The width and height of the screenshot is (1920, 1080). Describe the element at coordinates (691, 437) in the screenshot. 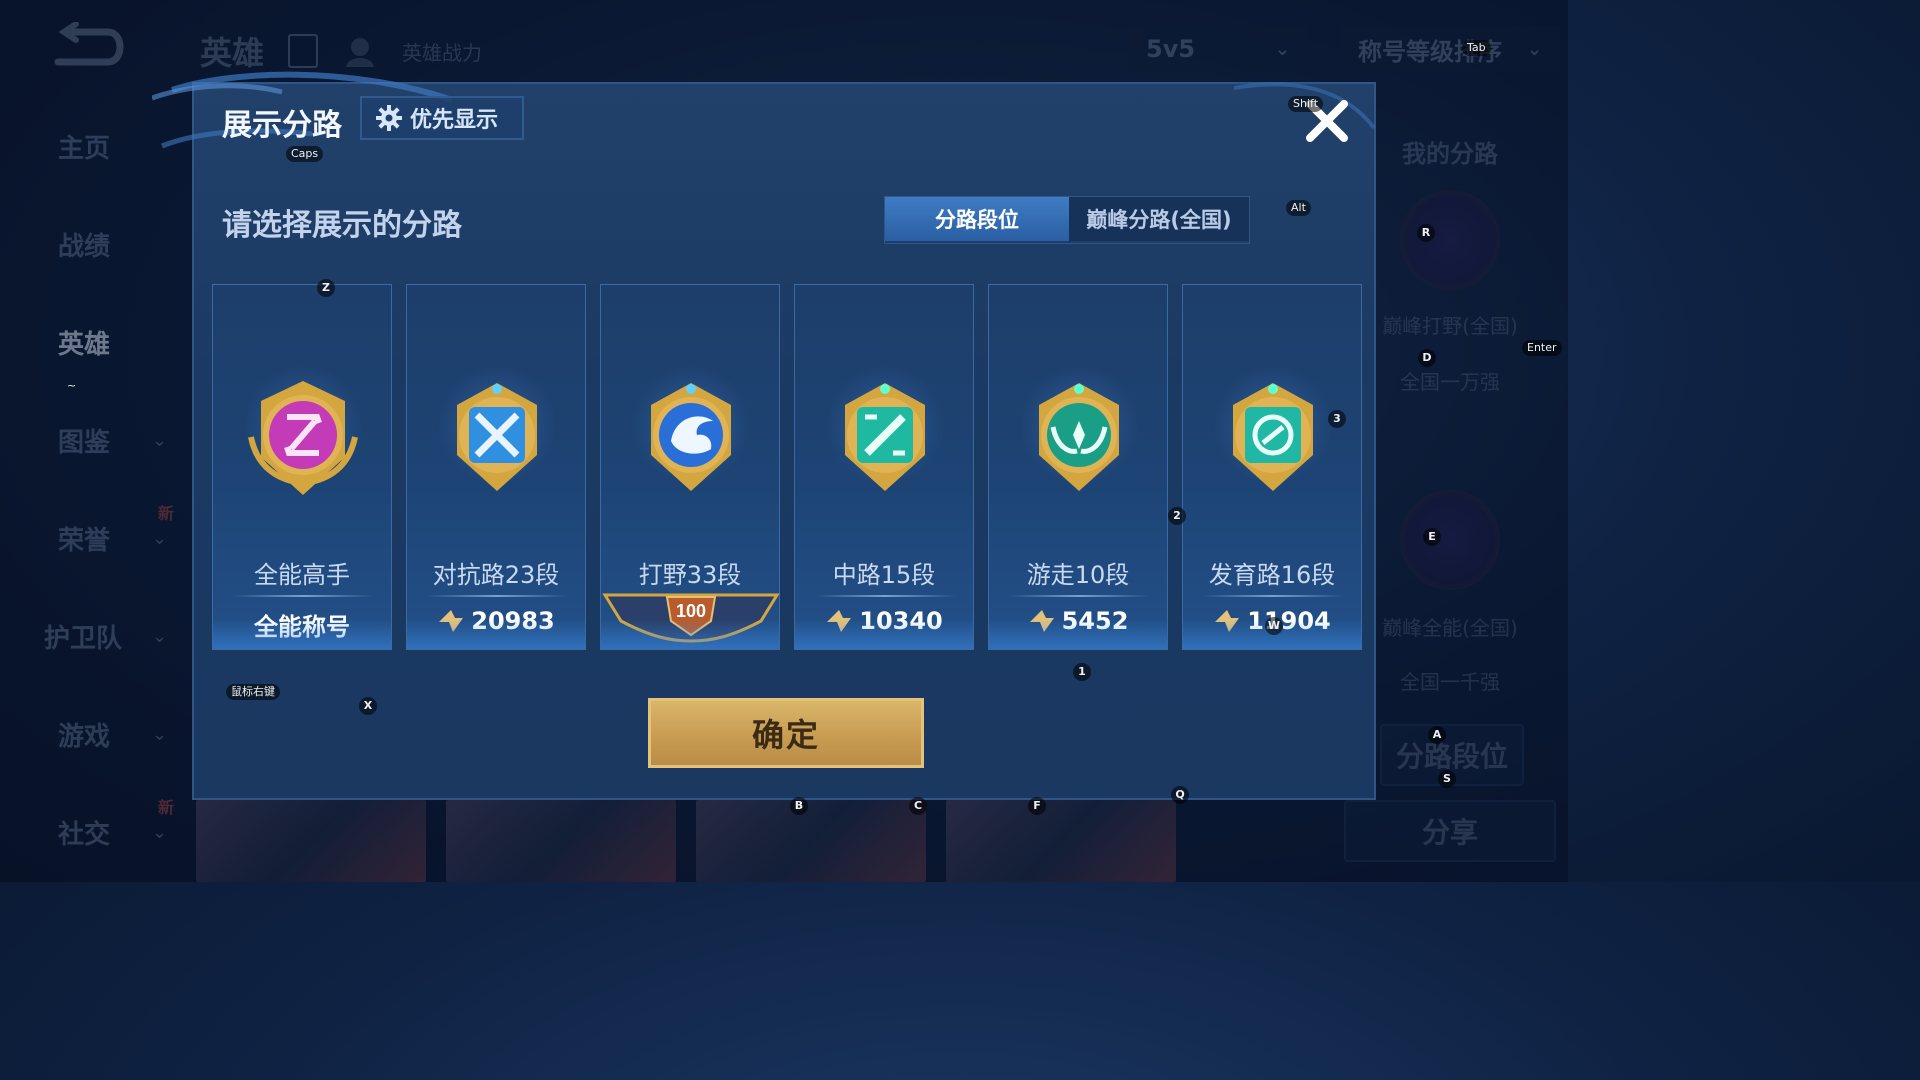

I see `jungle-emblem-icon` at that location.